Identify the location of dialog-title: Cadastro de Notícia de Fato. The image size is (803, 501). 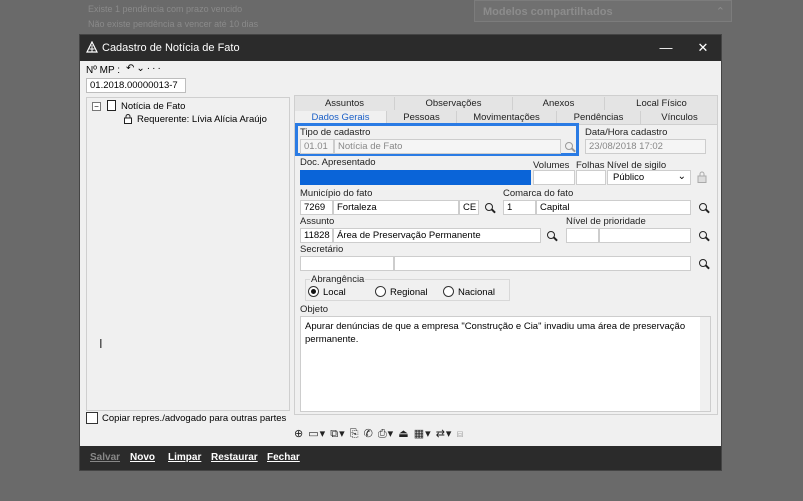
(171, 48).